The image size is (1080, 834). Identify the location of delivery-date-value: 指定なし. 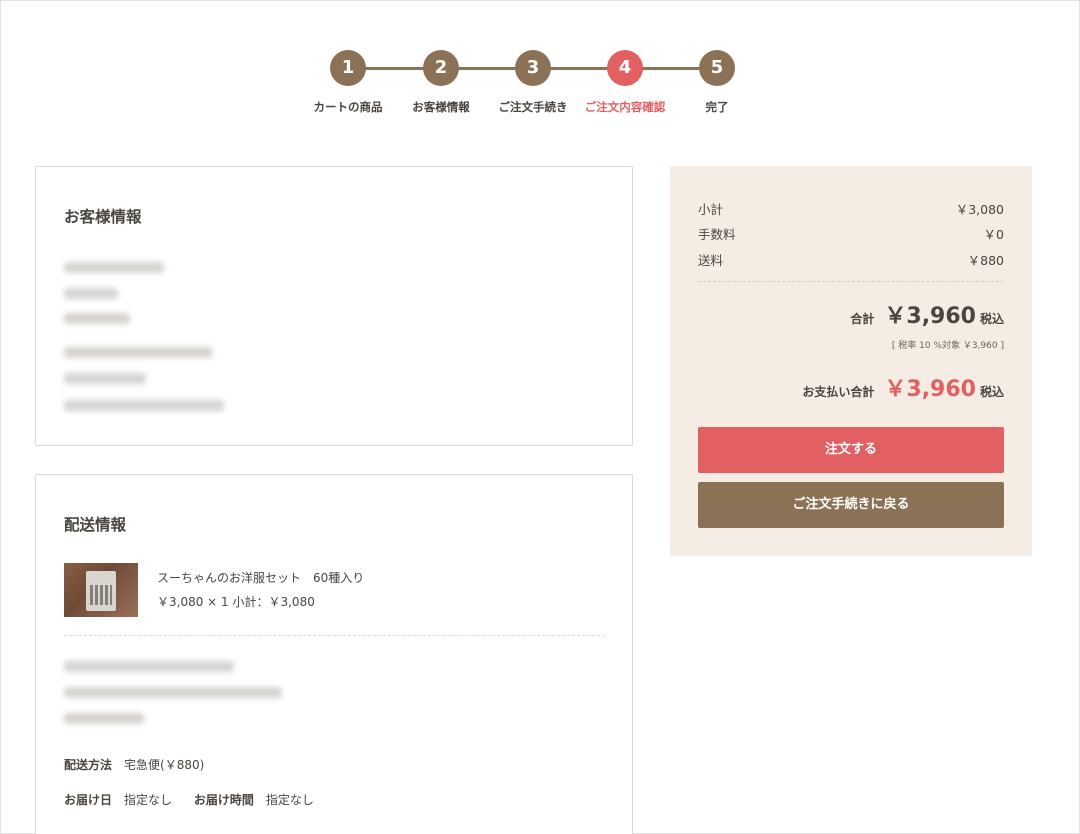
(148, 800).